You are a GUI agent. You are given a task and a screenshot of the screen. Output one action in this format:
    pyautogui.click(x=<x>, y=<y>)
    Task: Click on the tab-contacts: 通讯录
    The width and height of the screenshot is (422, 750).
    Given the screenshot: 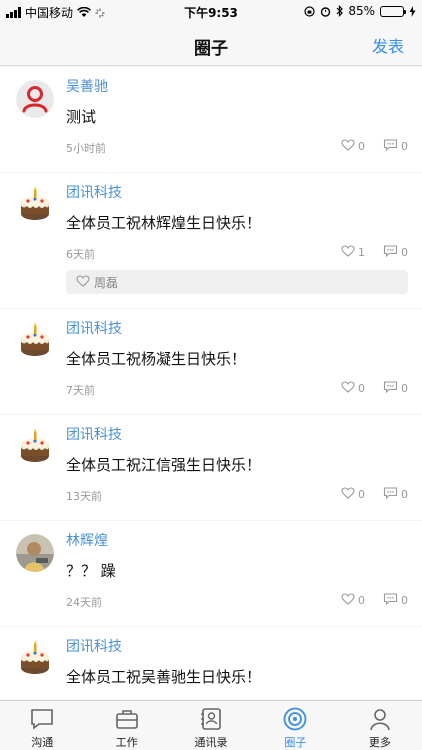 What is the action you would take?
    pyautogui.click(x=211, y=725)
    